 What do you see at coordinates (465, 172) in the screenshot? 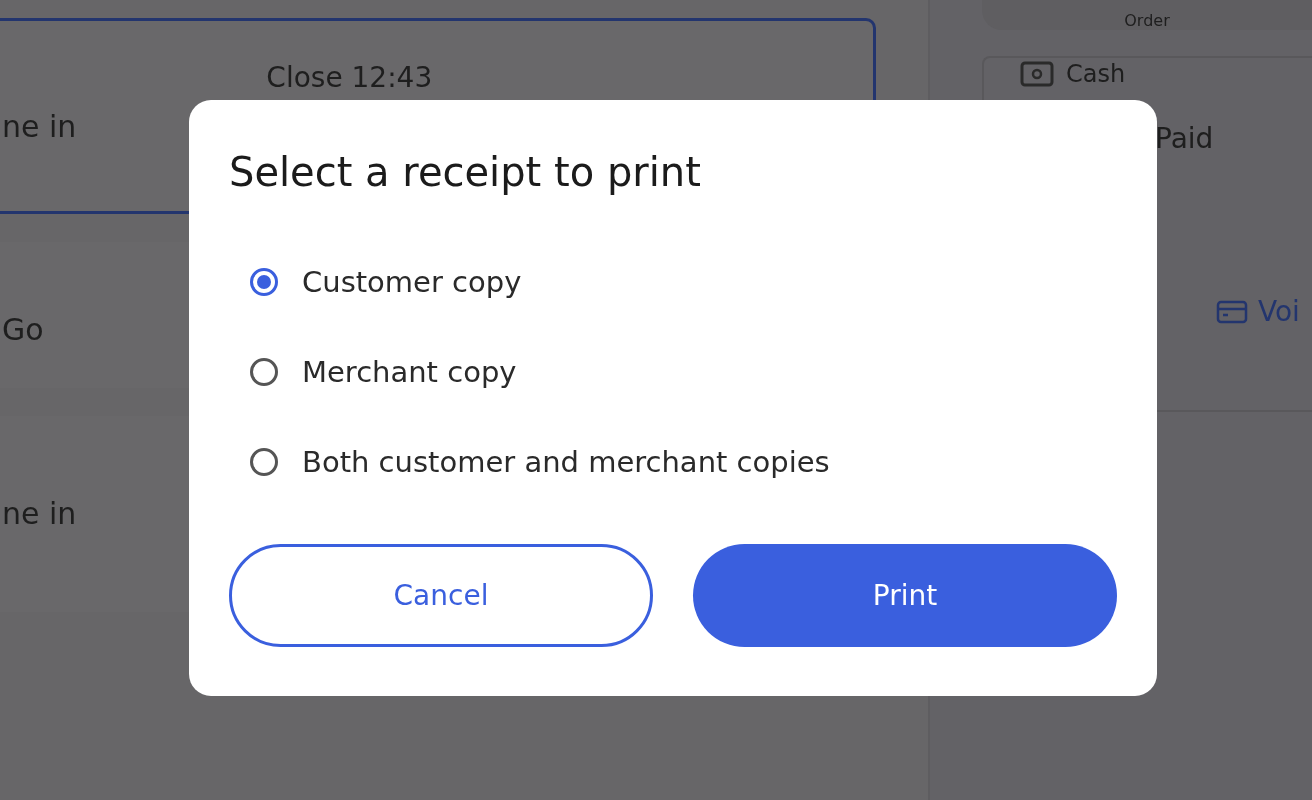
I see `dialog-title: Select a receipt to print` at bounding box center [465, 172].